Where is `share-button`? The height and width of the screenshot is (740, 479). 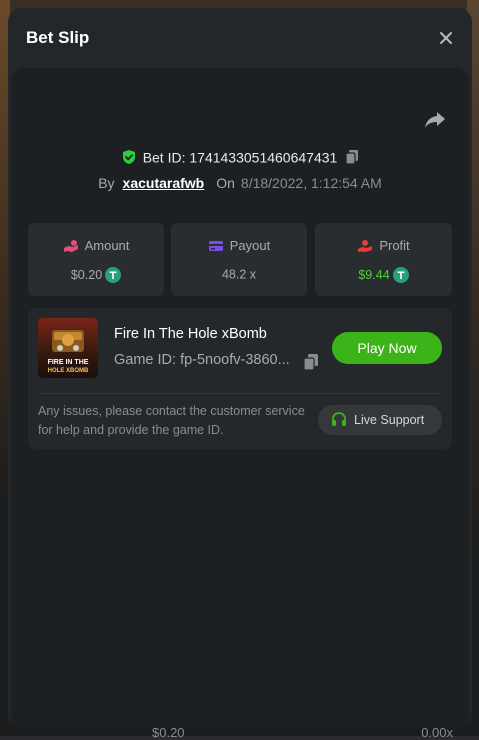 share-button is located at coordinates (435, 120).